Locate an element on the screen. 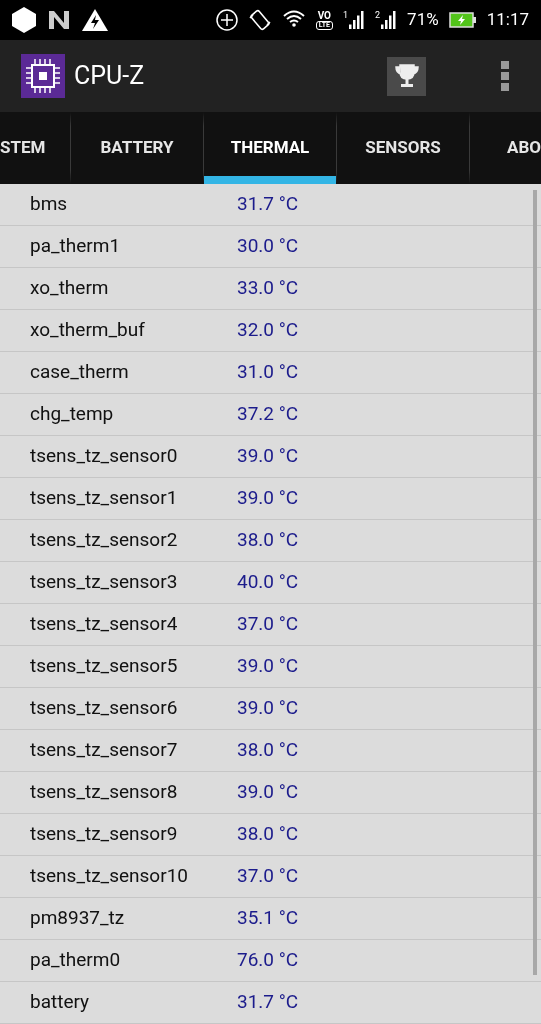  sensor-name: tsens_tz_sensor7 is located at coordinates (104, 750).